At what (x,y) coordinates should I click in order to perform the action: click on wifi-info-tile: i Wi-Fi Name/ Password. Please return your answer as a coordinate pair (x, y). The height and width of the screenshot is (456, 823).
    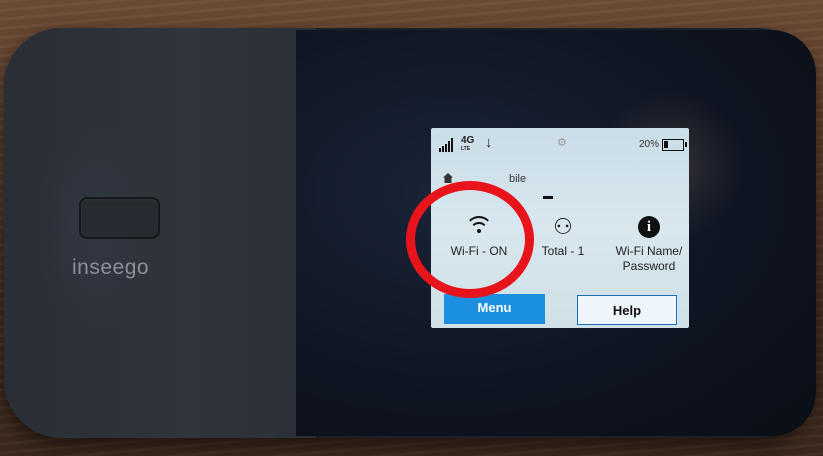
    Looking at the image, I should click on (649, 245).